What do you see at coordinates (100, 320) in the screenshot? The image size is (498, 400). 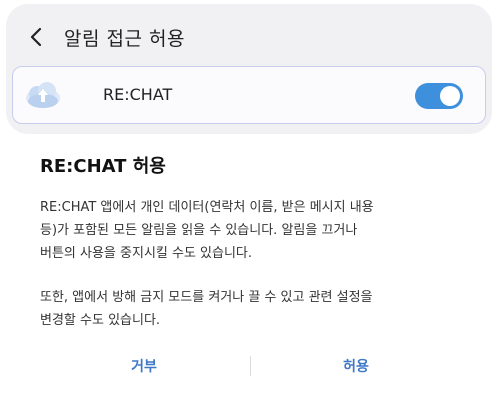 I see `body-line: 변경할 수도 있습니다.` at bounding box center [100, 320].